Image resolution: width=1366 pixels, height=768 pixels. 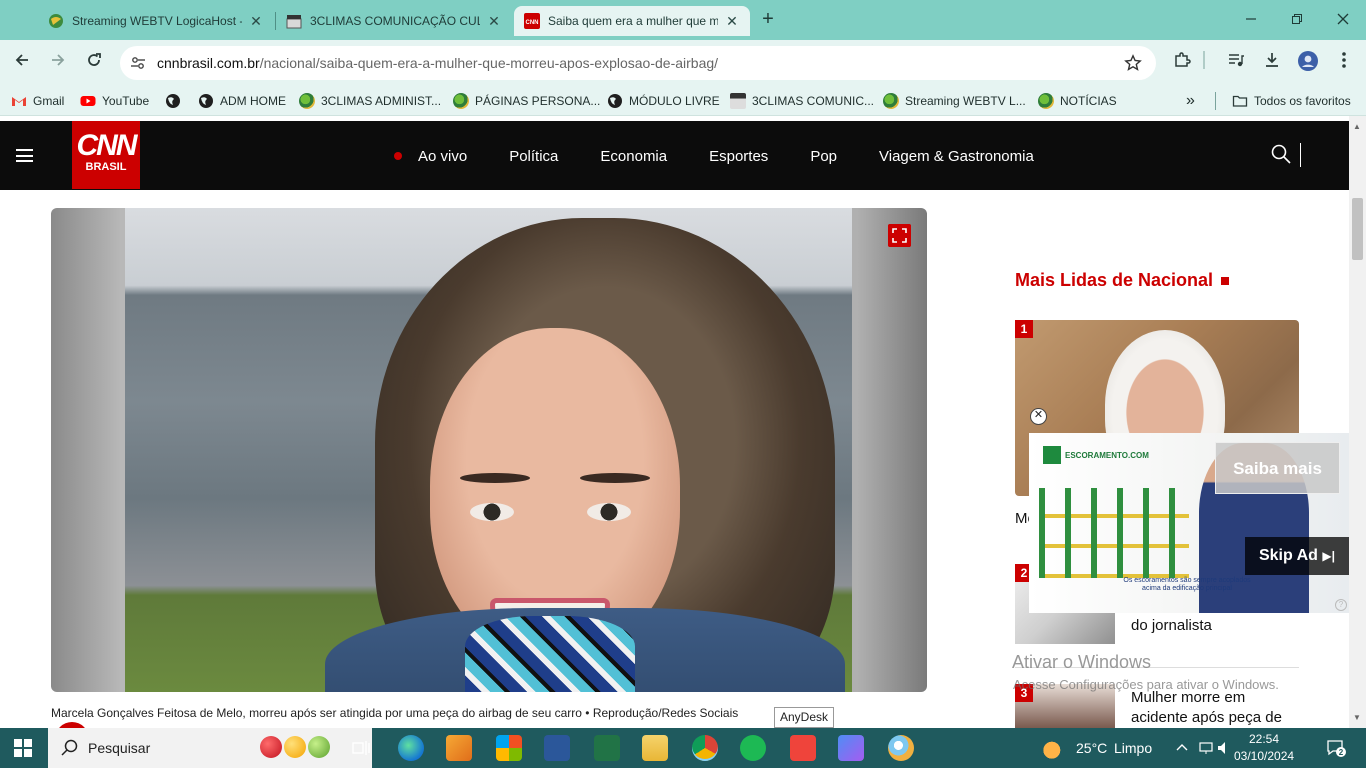 What do you see at coordinates (663, 101) in the screenshot?
I see `bookmark-modulo-livre: MÓDULO LIVRE` at bounding box center [663, 101].